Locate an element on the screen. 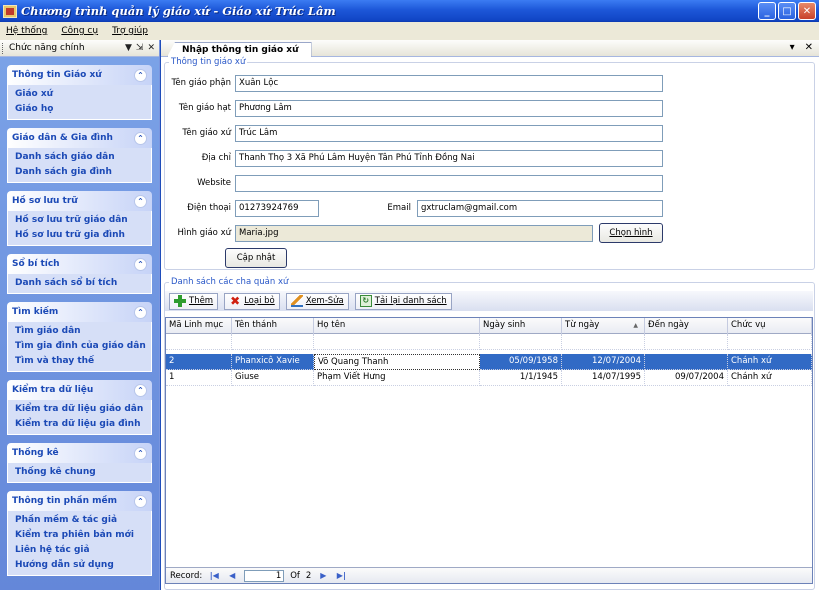 This screenshot has width=819, height=590. menu-cong-cu: Công cụ is located at coordinates (79, 31).